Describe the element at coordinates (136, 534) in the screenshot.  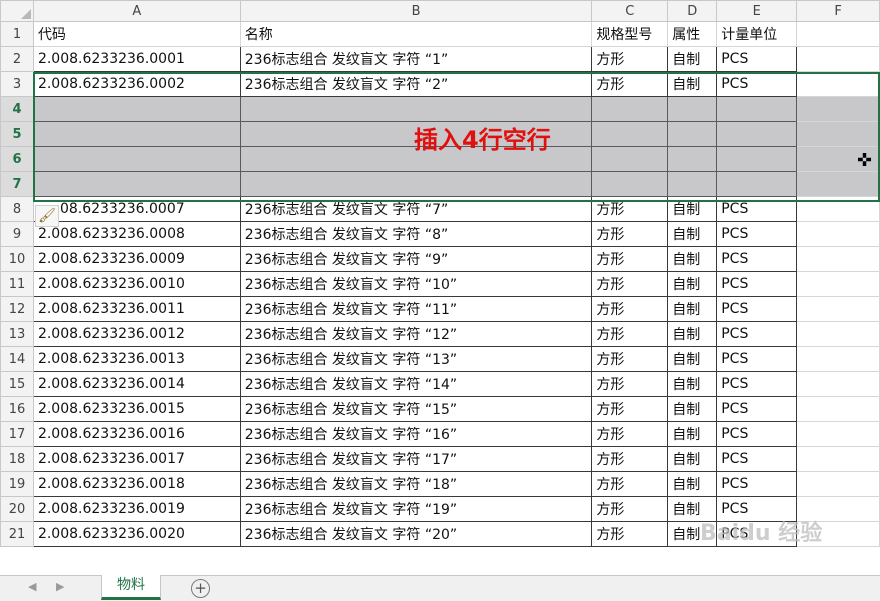
I see `cell-a: 2.008.6233236.0020` at that location.